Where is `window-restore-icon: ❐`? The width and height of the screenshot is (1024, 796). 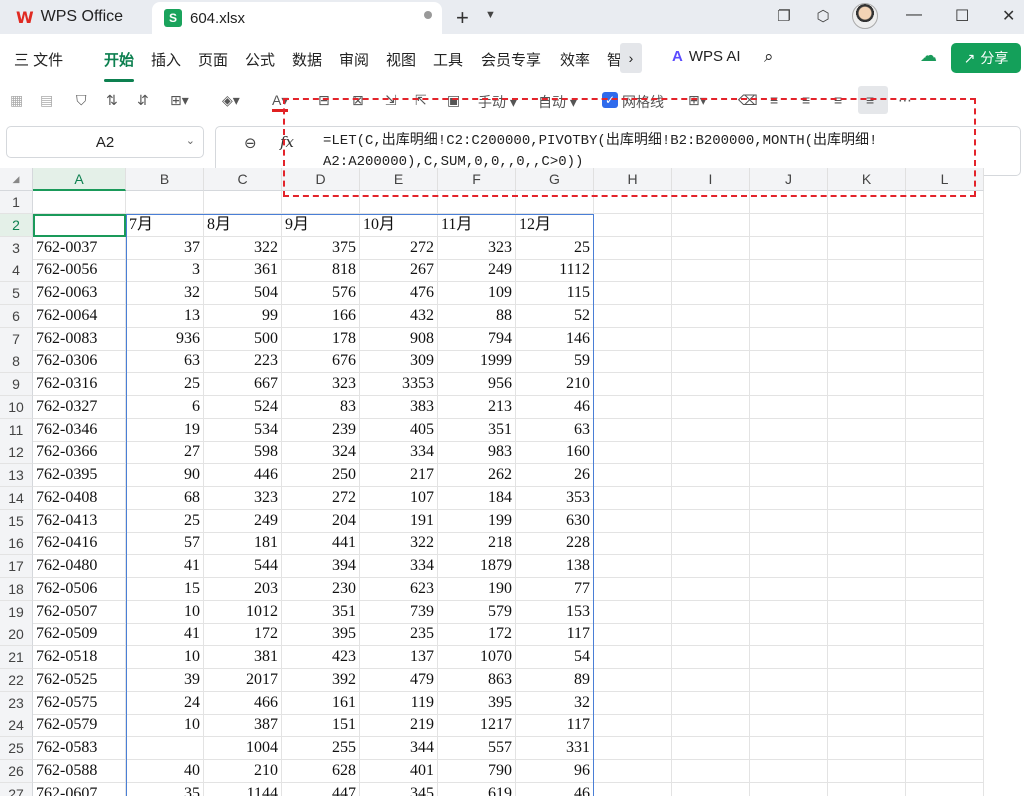
window-restore-icon: ❐ is located at coordinates (784, 17).